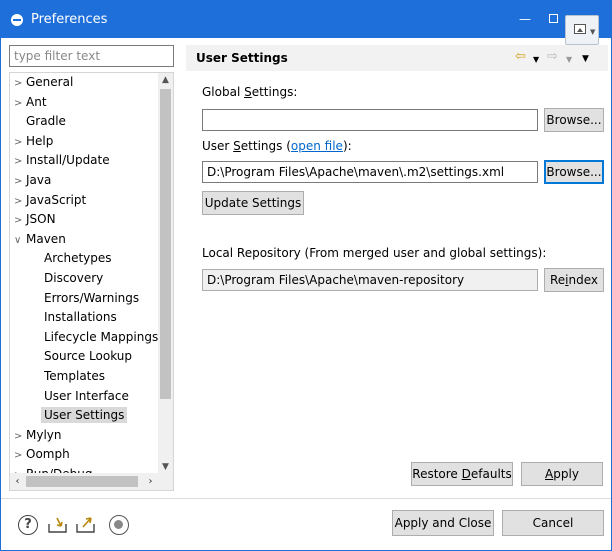 The width and height of the screenshot is (612, 551). I want to click on update-settings-button: Update Settings, so click(253, 203).